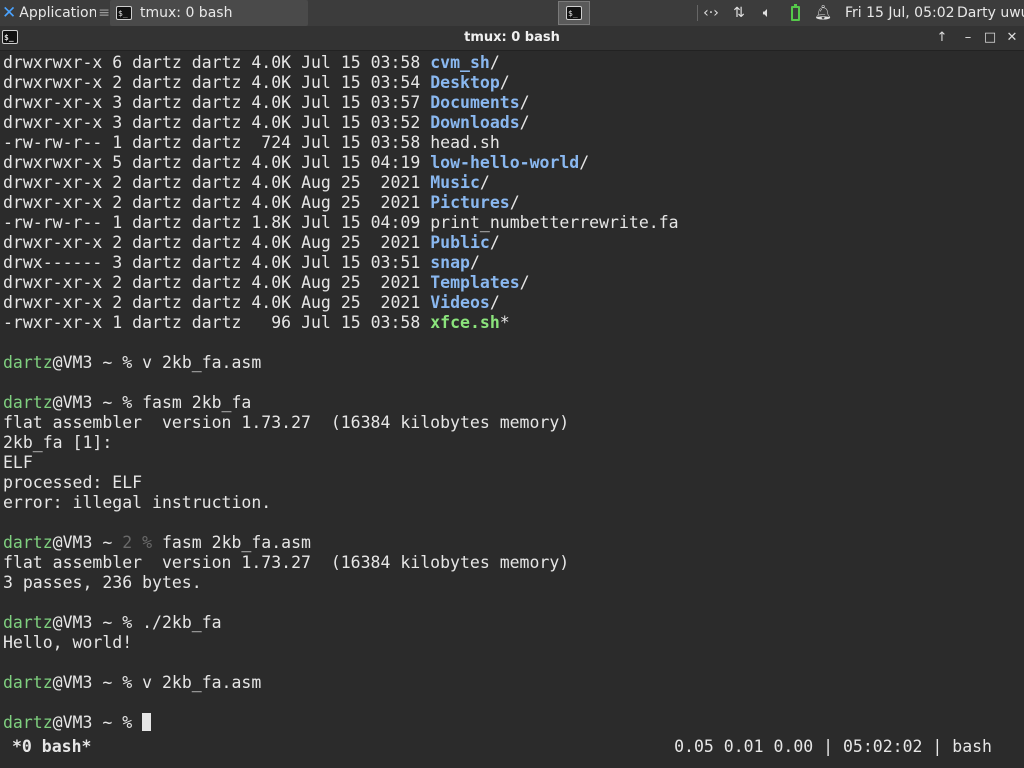 The image size is (1024, 768). What do you see at coordinates (186, 13) in the screenshot?
I see `taskbar-item-label: tmux: 0 bash` at bounding box center [186, 13].